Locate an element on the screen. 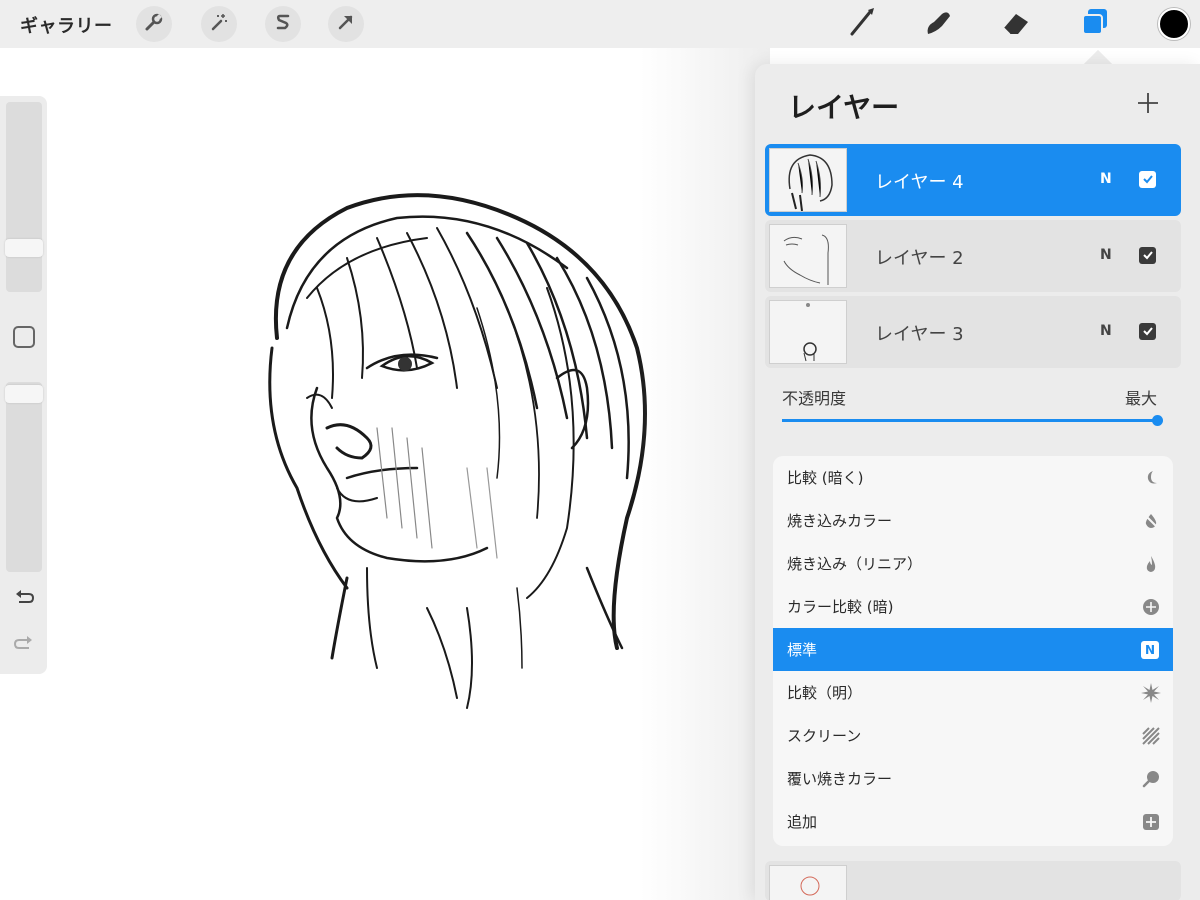  redo-icon is located at coordinates (24, 645).